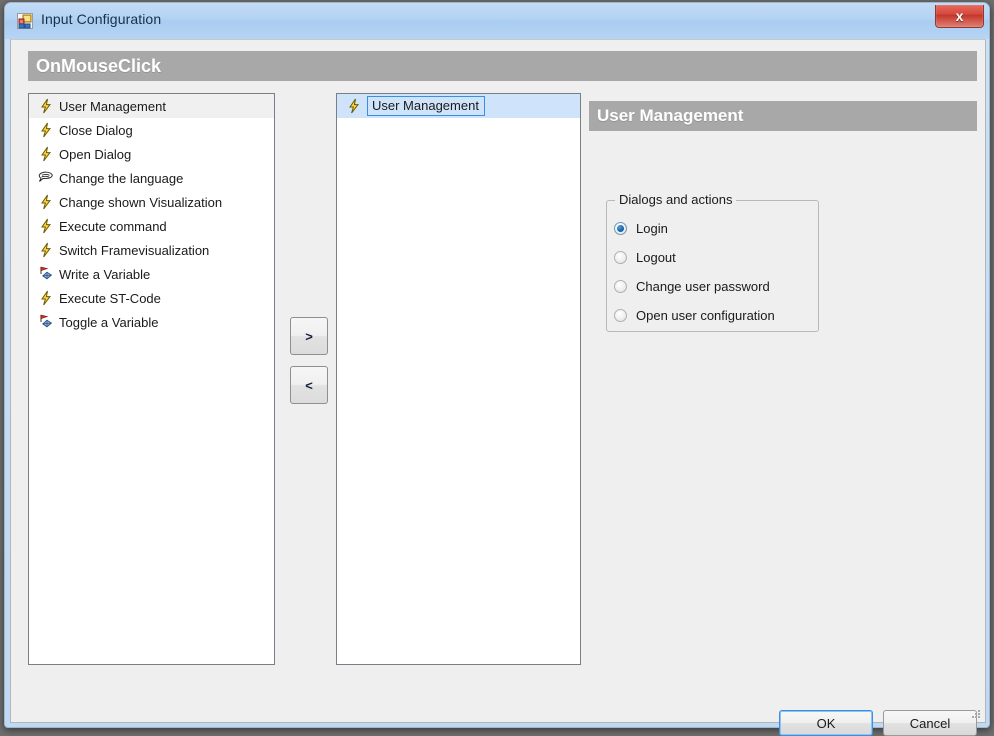 This screenshot has width=994, height=736. I want to click on resize-grip, so click(976, 714).